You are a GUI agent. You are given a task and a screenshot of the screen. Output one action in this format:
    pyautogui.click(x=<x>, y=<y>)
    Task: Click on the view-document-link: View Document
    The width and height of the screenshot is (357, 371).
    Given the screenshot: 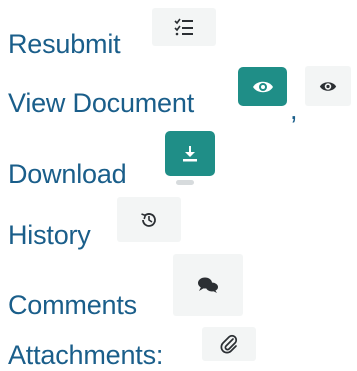 What is the action you would take?
    pyautogui.click(x=101, y=103)
    